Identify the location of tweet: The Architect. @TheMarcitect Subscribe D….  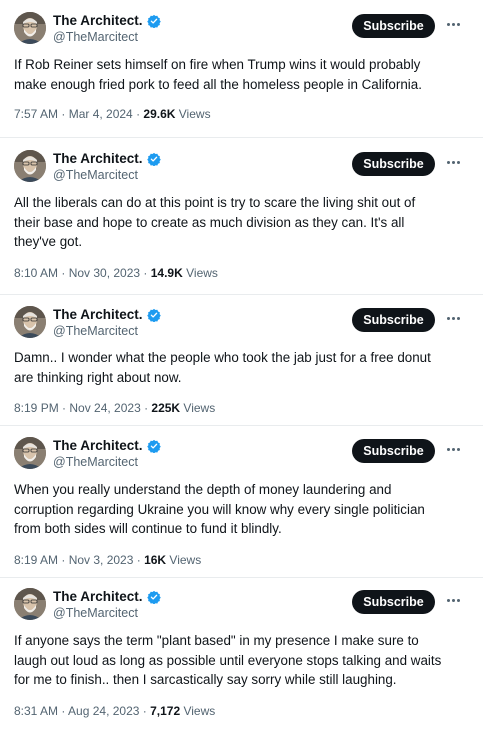
(241, 360).